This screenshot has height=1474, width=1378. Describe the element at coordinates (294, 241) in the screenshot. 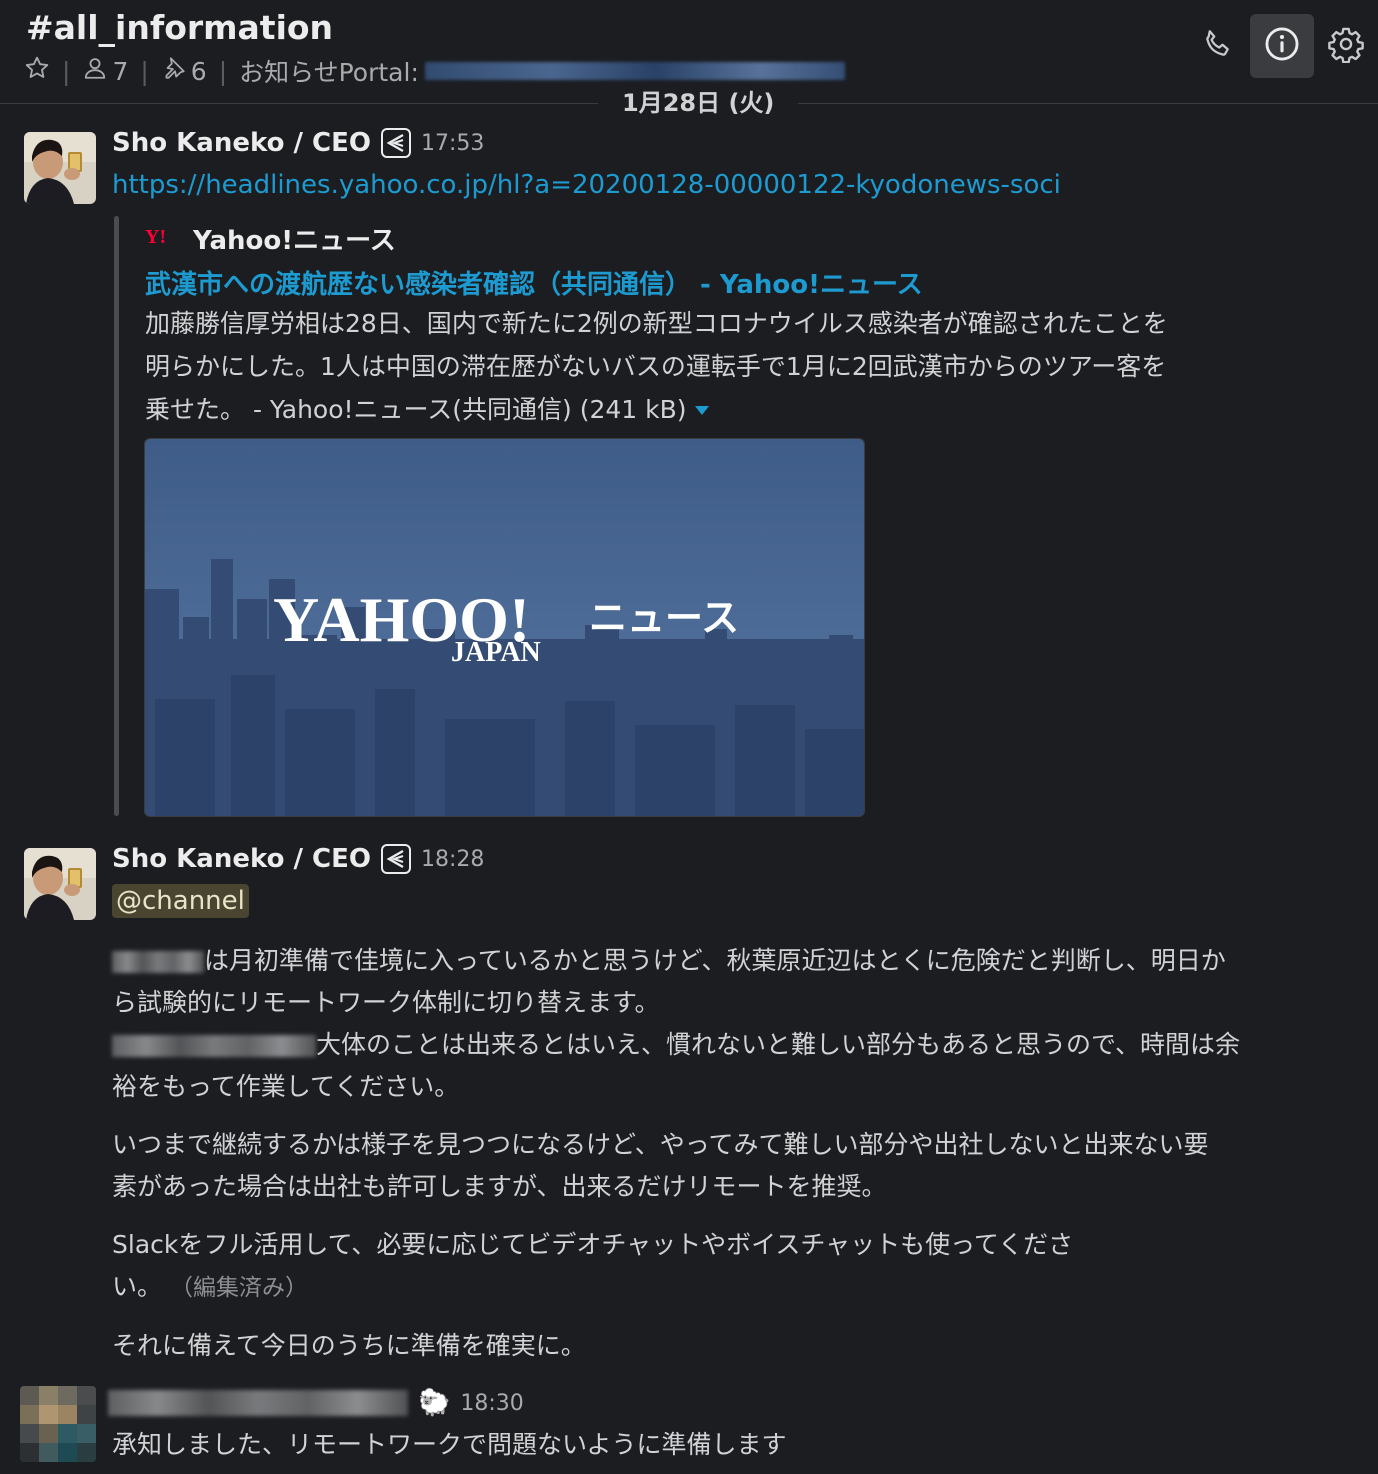

I see `attachment-service-name: Yahoo!ニュース` at that location.